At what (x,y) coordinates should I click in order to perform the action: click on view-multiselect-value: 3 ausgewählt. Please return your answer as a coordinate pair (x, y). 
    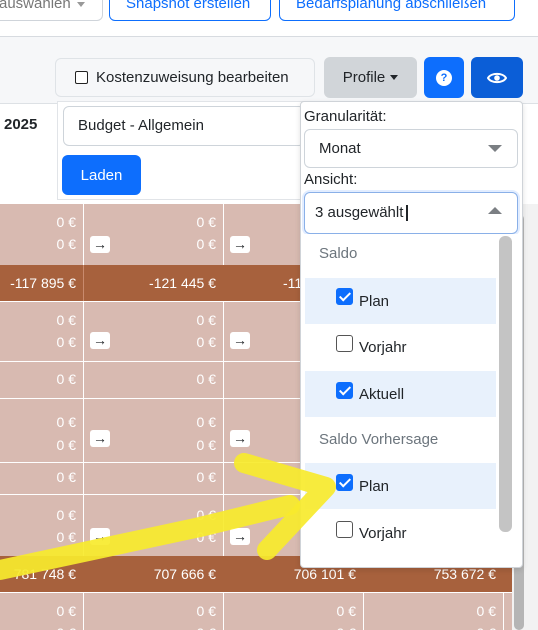
    Looking at the image, I should click on (359, 212).